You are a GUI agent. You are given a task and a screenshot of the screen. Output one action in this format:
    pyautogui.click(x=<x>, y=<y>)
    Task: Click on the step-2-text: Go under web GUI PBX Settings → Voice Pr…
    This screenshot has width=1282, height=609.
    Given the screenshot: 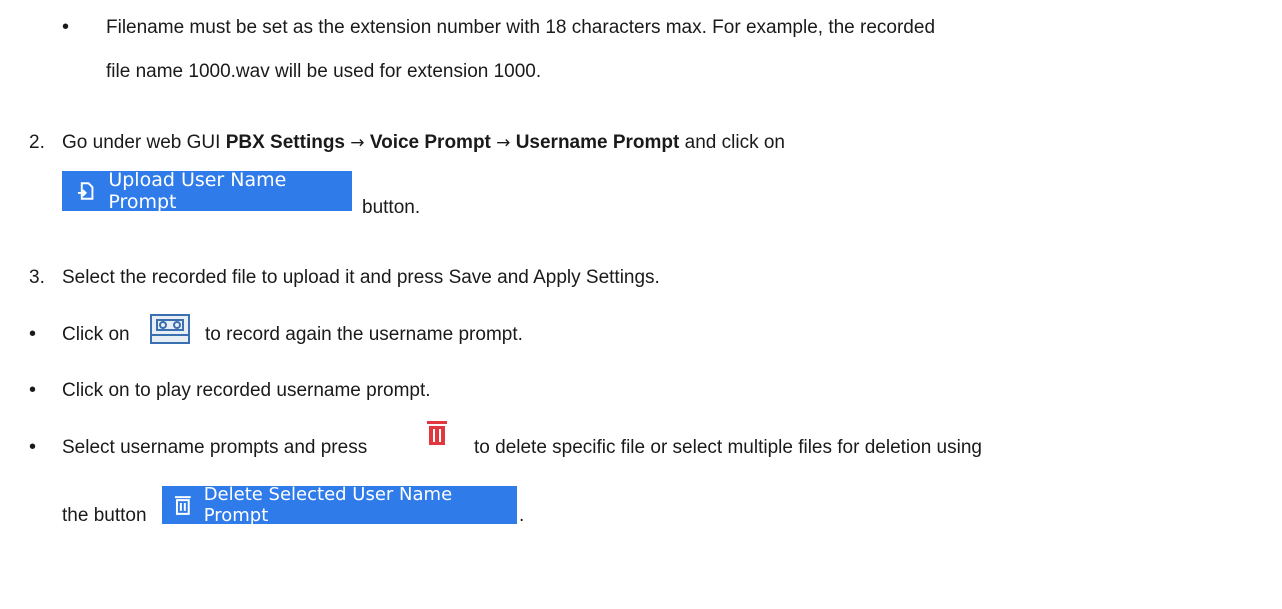 What is the action you would take?
    pyautogui.click(x=423, y=143)
    